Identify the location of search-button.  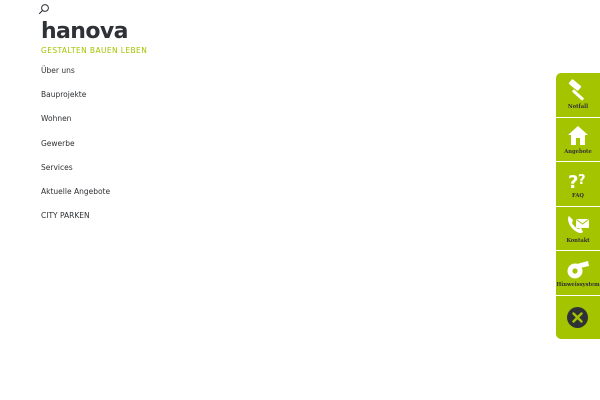
(44, 8).